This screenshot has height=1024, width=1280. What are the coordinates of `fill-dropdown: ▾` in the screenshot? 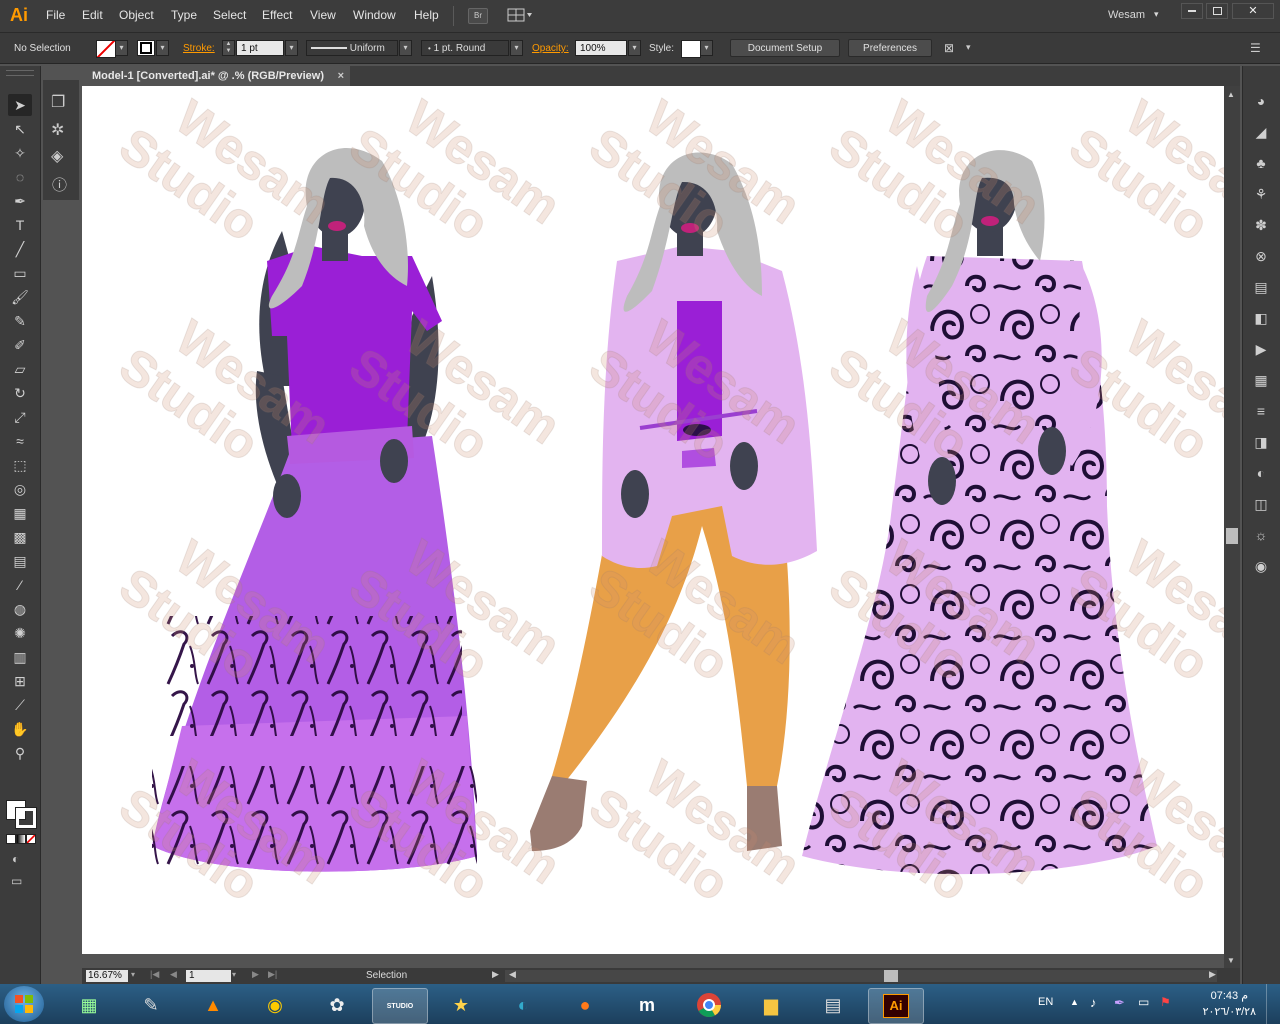 It's located at (121, 48).